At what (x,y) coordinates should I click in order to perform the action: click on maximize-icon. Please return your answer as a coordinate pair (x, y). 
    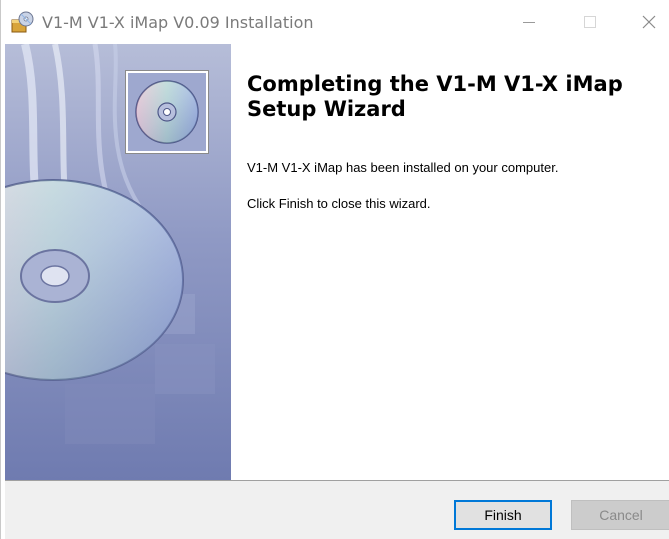
    Looking at the image, I should click on (590, 22).